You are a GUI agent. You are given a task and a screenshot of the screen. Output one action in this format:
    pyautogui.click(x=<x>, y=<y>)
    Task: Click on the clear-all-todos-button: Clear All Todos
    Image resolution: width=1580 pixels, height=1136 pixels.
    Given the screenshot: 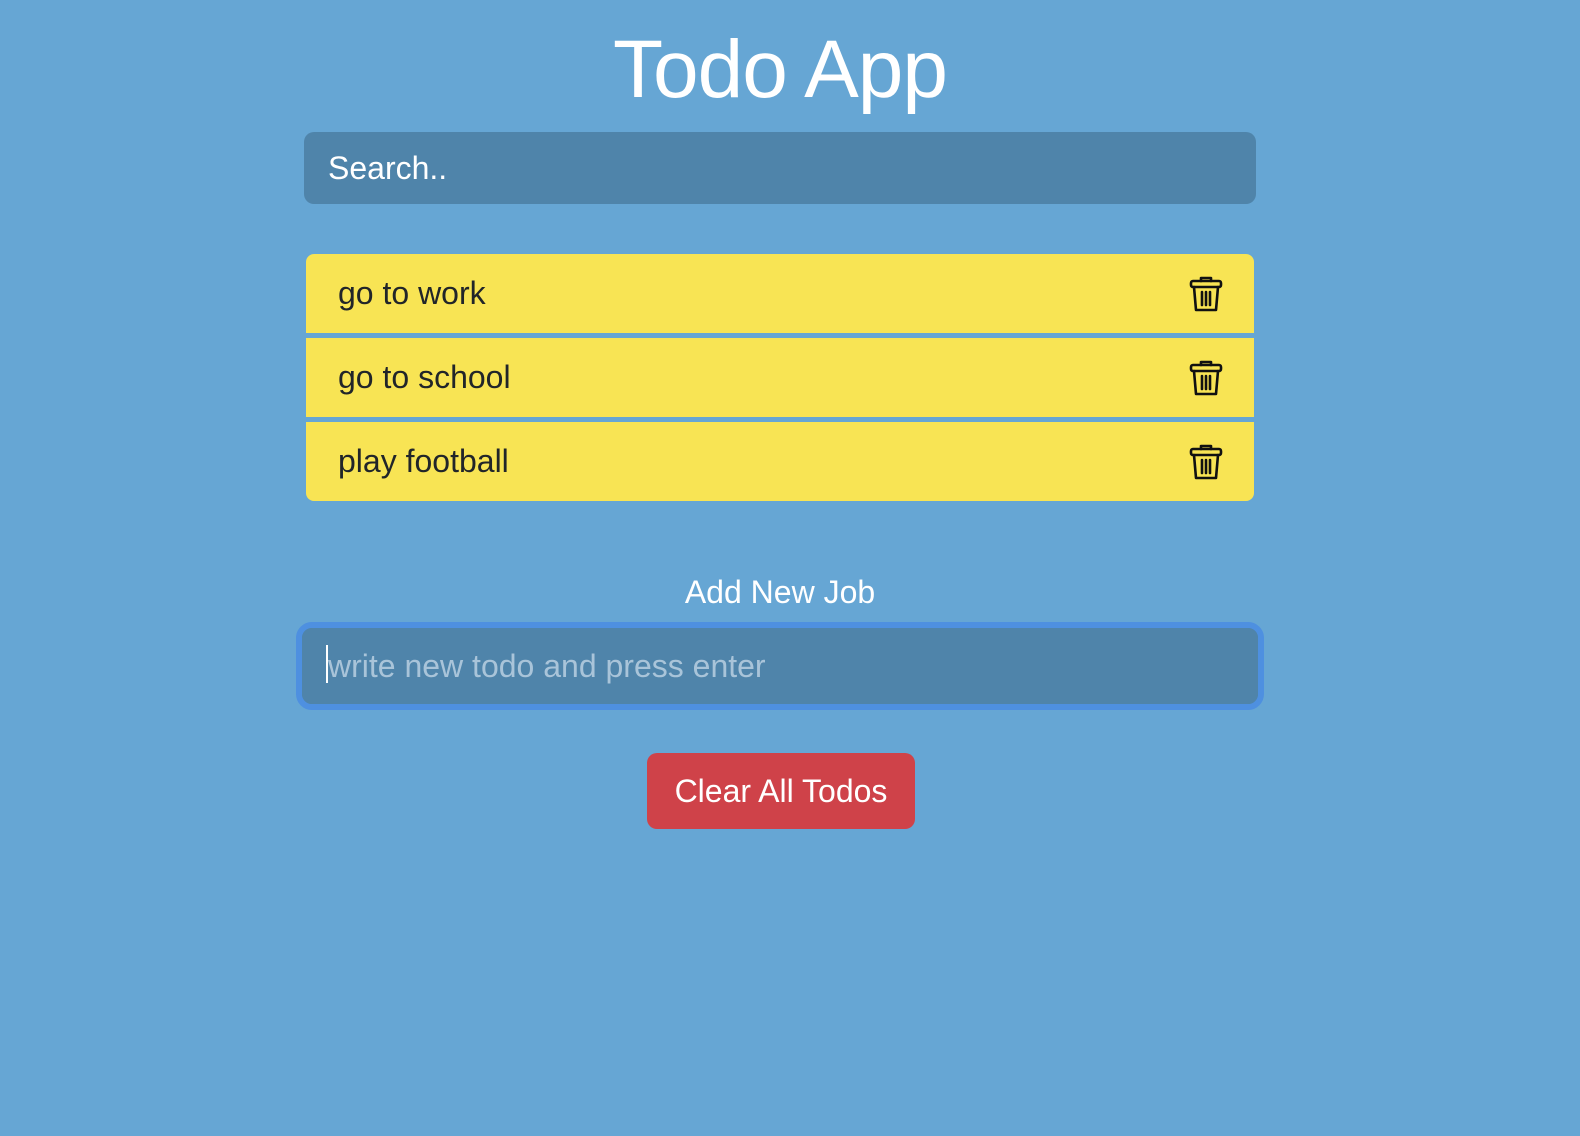 What is the action you would take?
    pyautogui.click(x=781, y=791)
    